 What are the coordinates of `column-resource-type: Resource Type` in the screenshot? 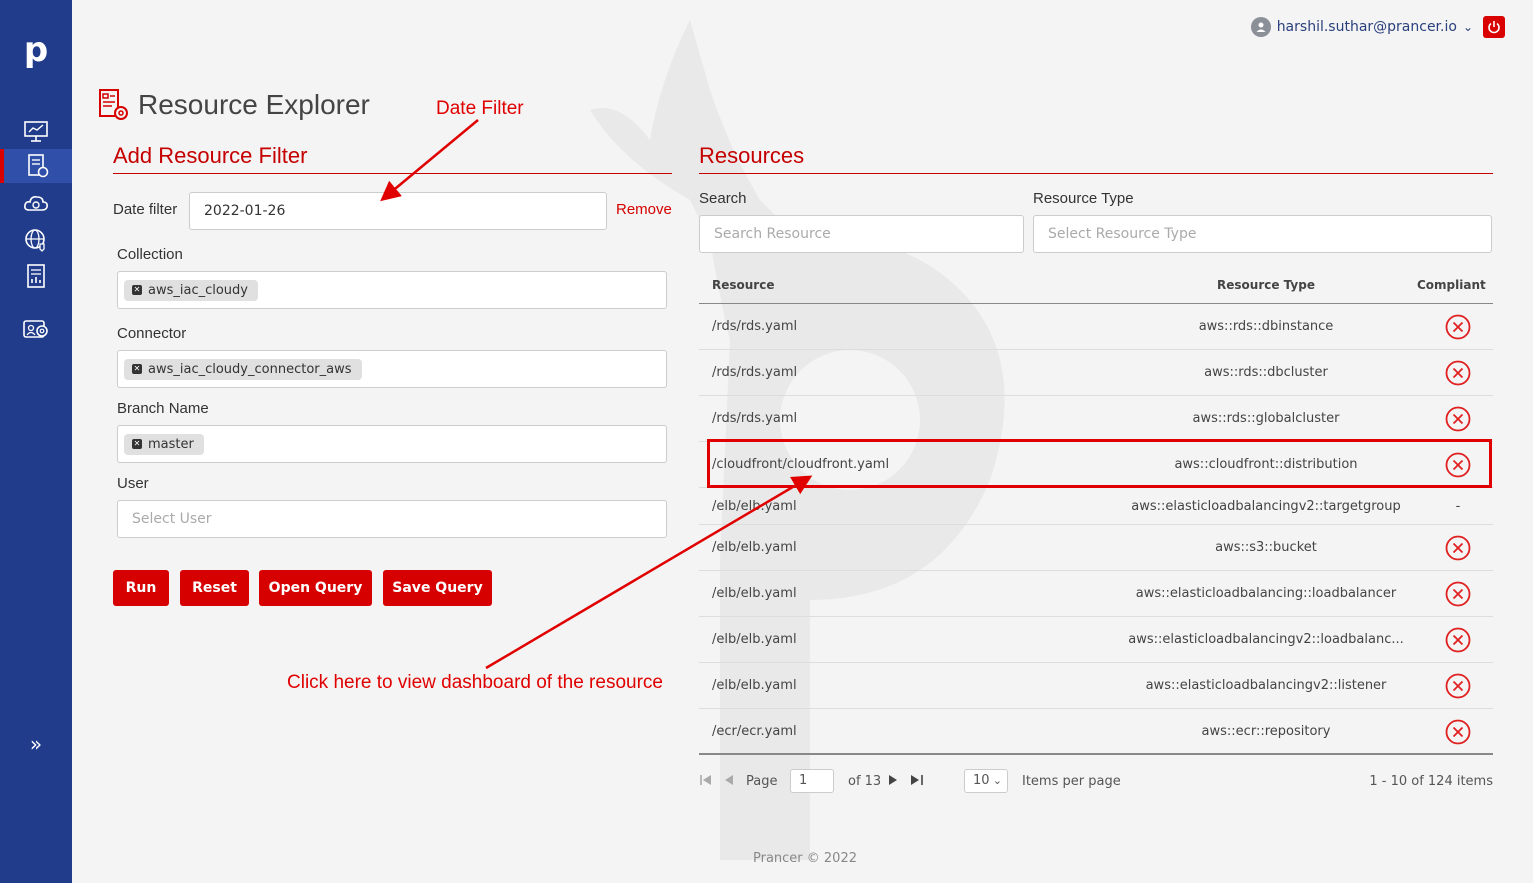 It's located at (1266, 285).